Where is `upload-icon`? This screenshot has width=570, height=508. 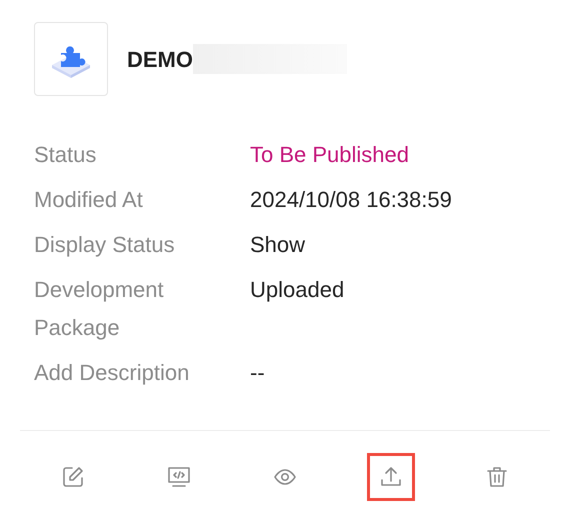 upload-icon is located at coordinates (391, 477).